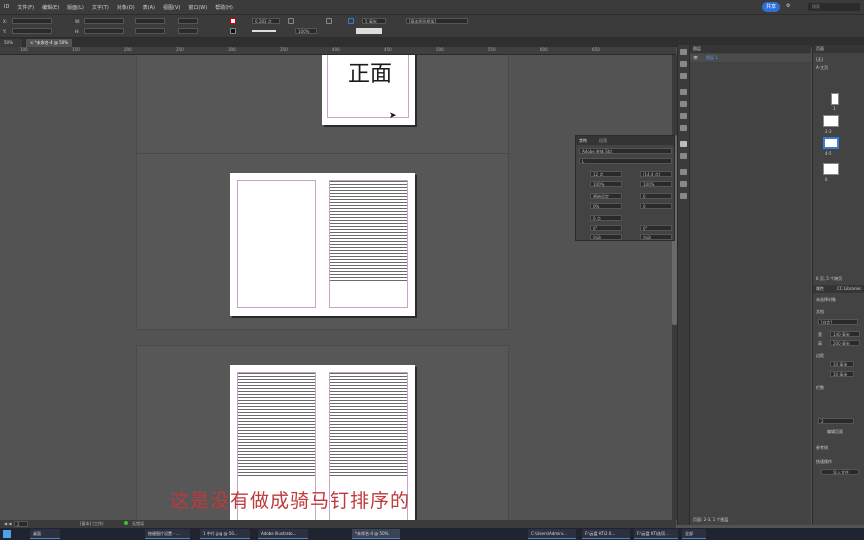  I want to click on page-nav-icon: ◀ ◀, so click(7, 523).